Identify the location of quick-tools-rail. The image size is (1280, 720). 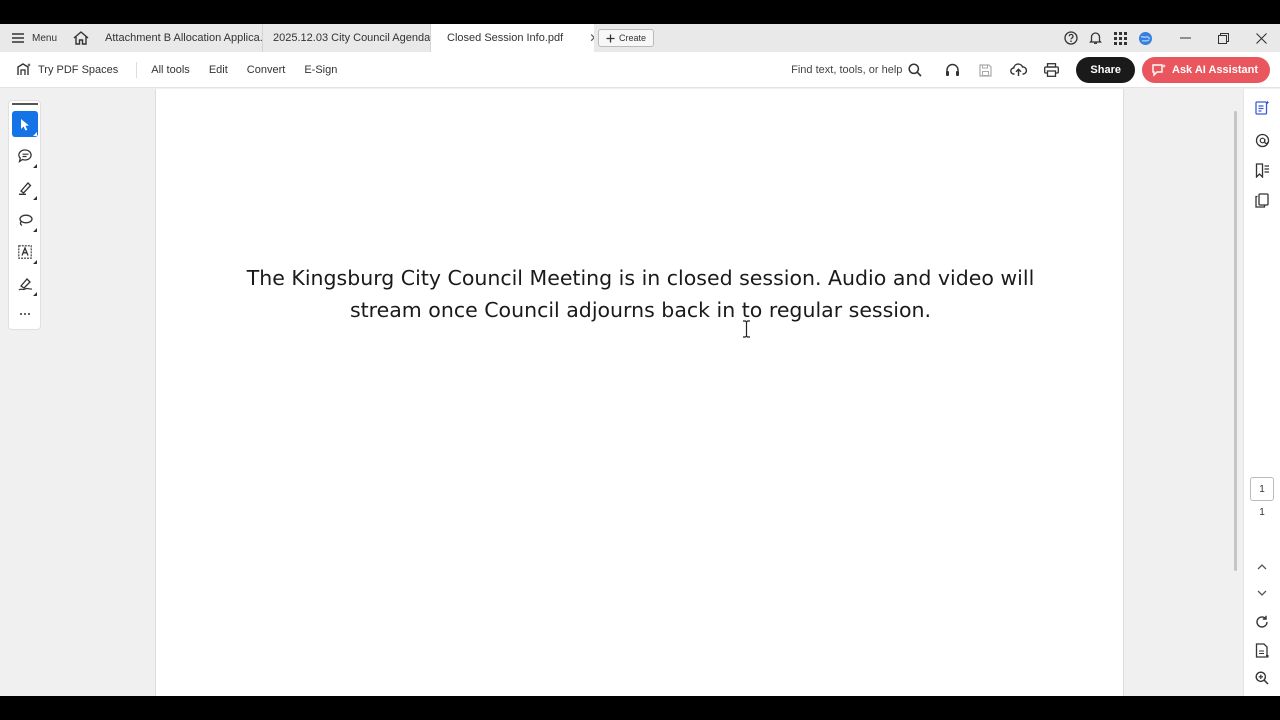
(24, 215).